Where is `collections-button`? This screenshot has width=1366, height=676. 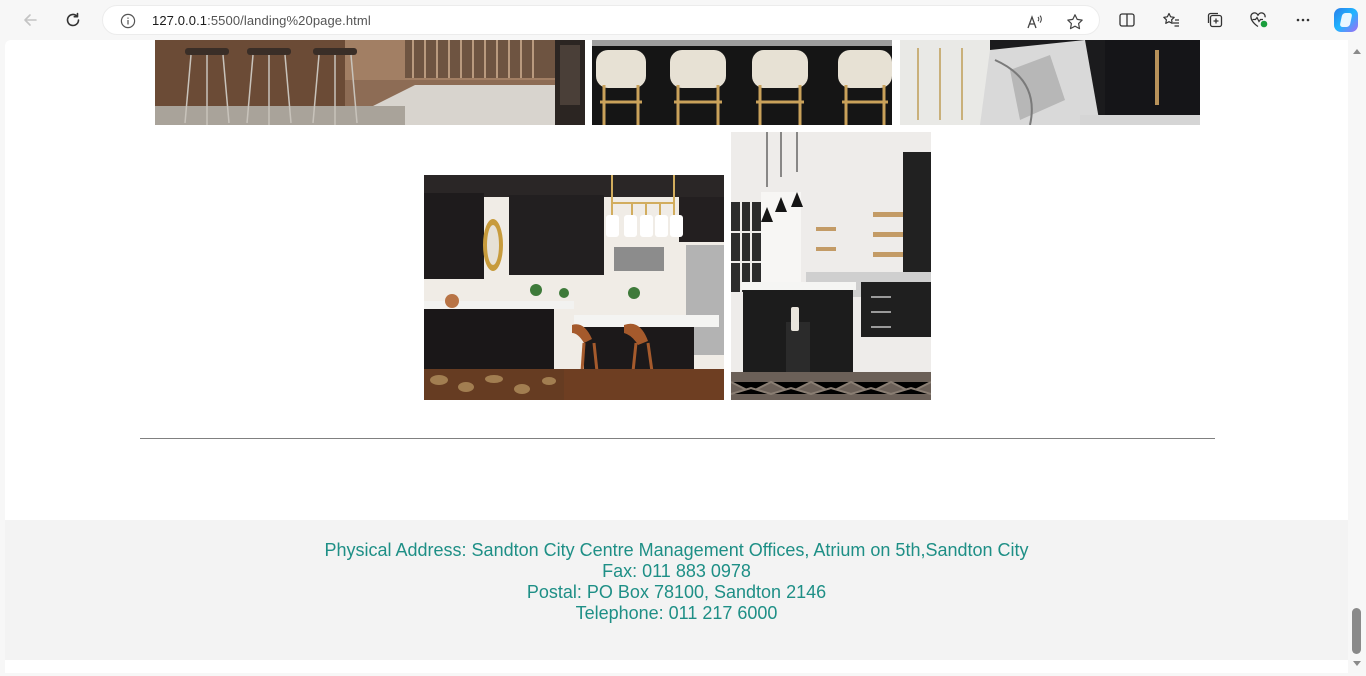 collections-button is located at coordinates (1215, 20).